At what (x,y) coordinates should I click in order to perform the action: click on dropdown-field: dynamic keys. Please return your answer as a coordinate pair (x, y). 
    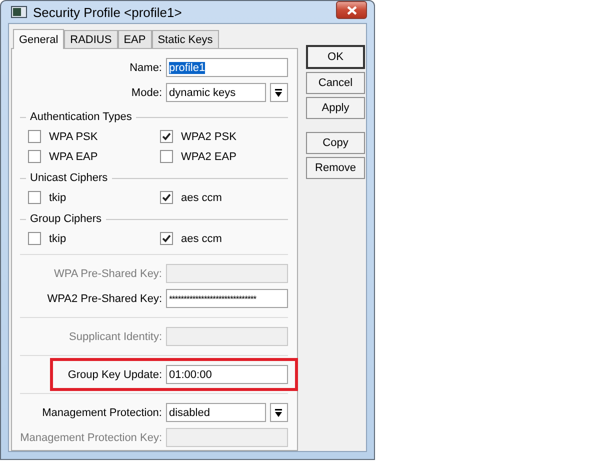
    Looking at the image, I should click on (216, 92).